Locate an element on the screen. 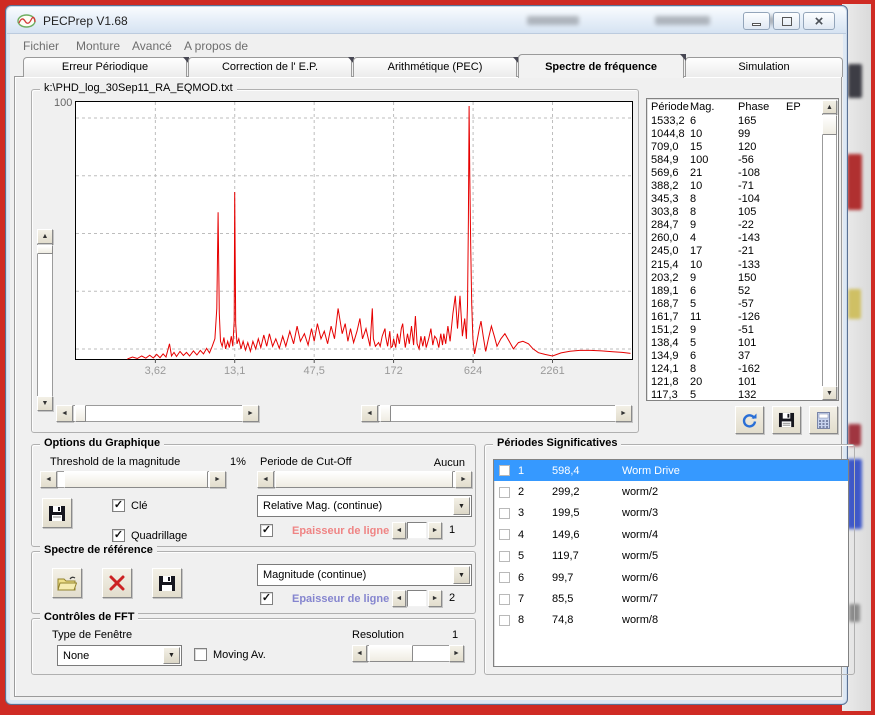 This screenshot has width=875, height=715. resolution-slider is located at coordinates (408, 653).